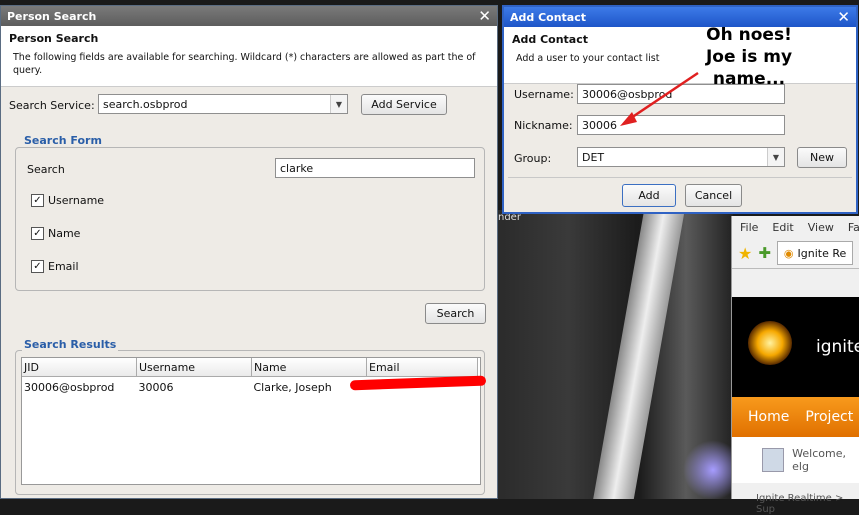 This screenshot has height=515, width=859. I want to click on person-search-title: Person Search, so click(52, 16).